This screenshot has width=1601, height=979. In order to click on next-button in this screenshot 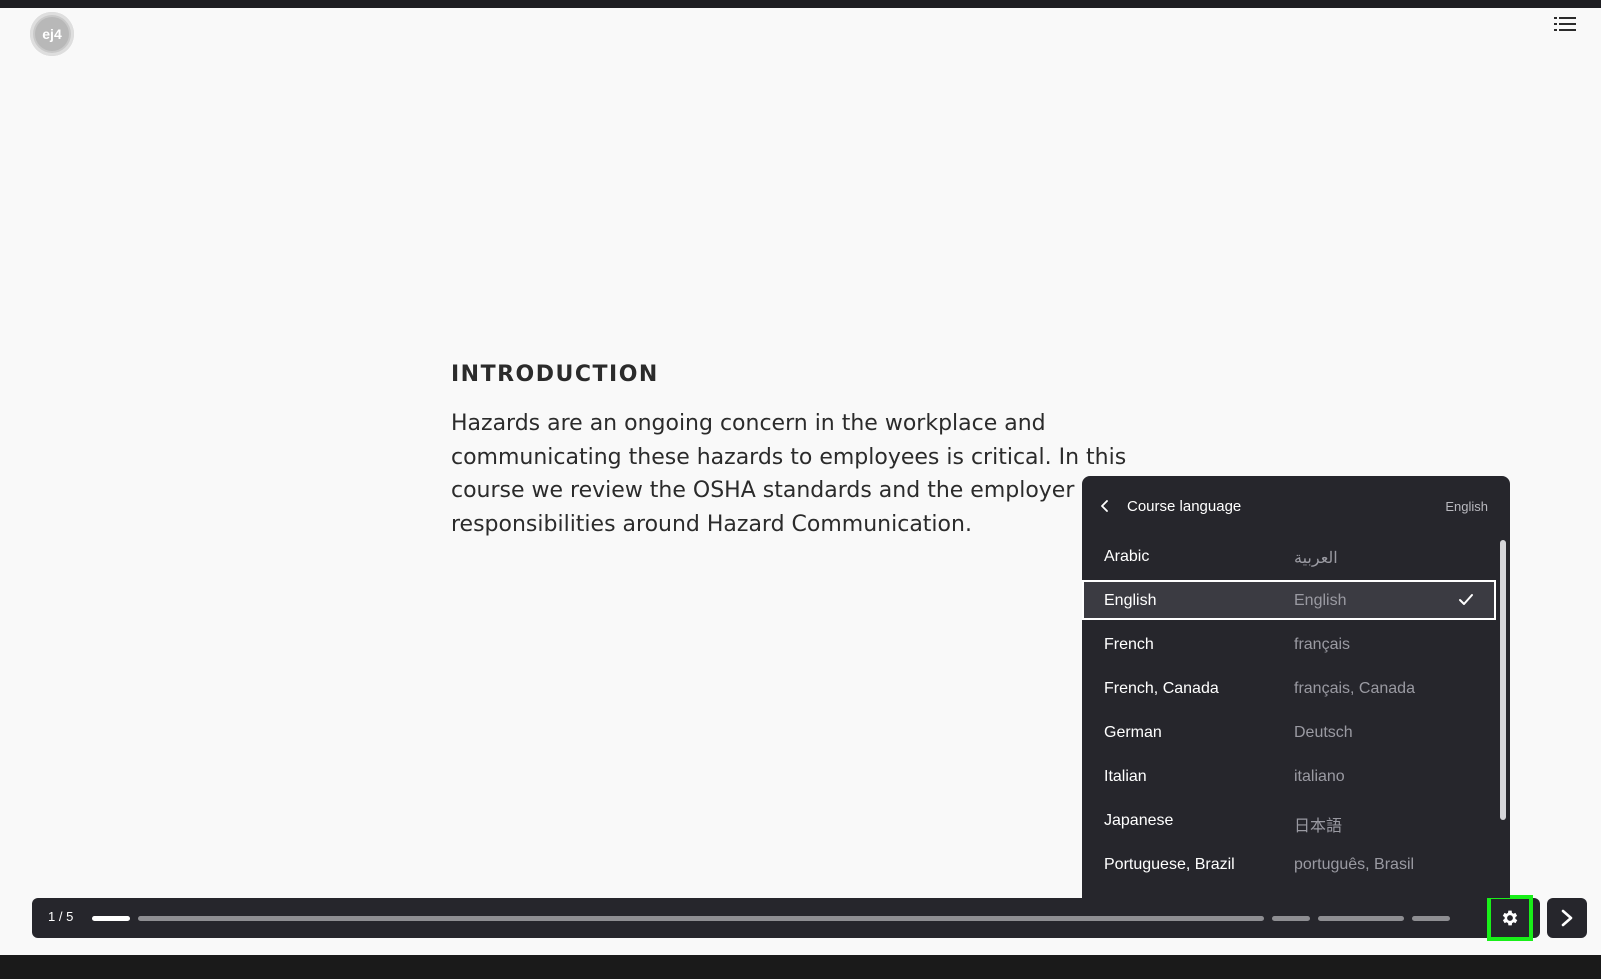, I will do `click(1567, 918)`.